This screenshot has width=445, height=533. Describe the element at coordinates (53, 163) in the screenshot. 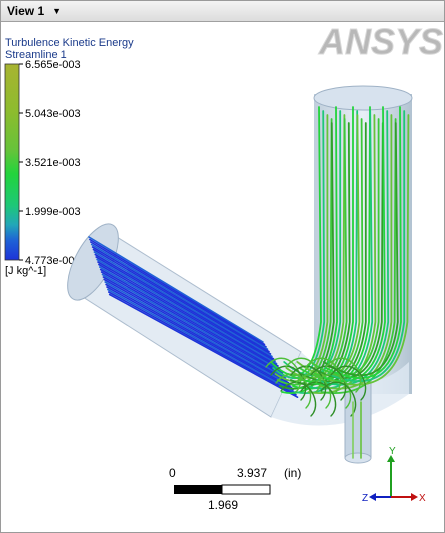

I see `legend-tick-label: 3.521e-003` at that location.